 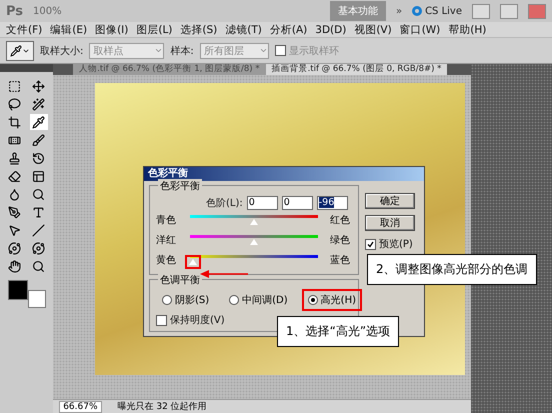 What do you see at coordinates (182, 51) in the screenshot?
I see `sample-label: 样本:` at bounding box center [182, 51].